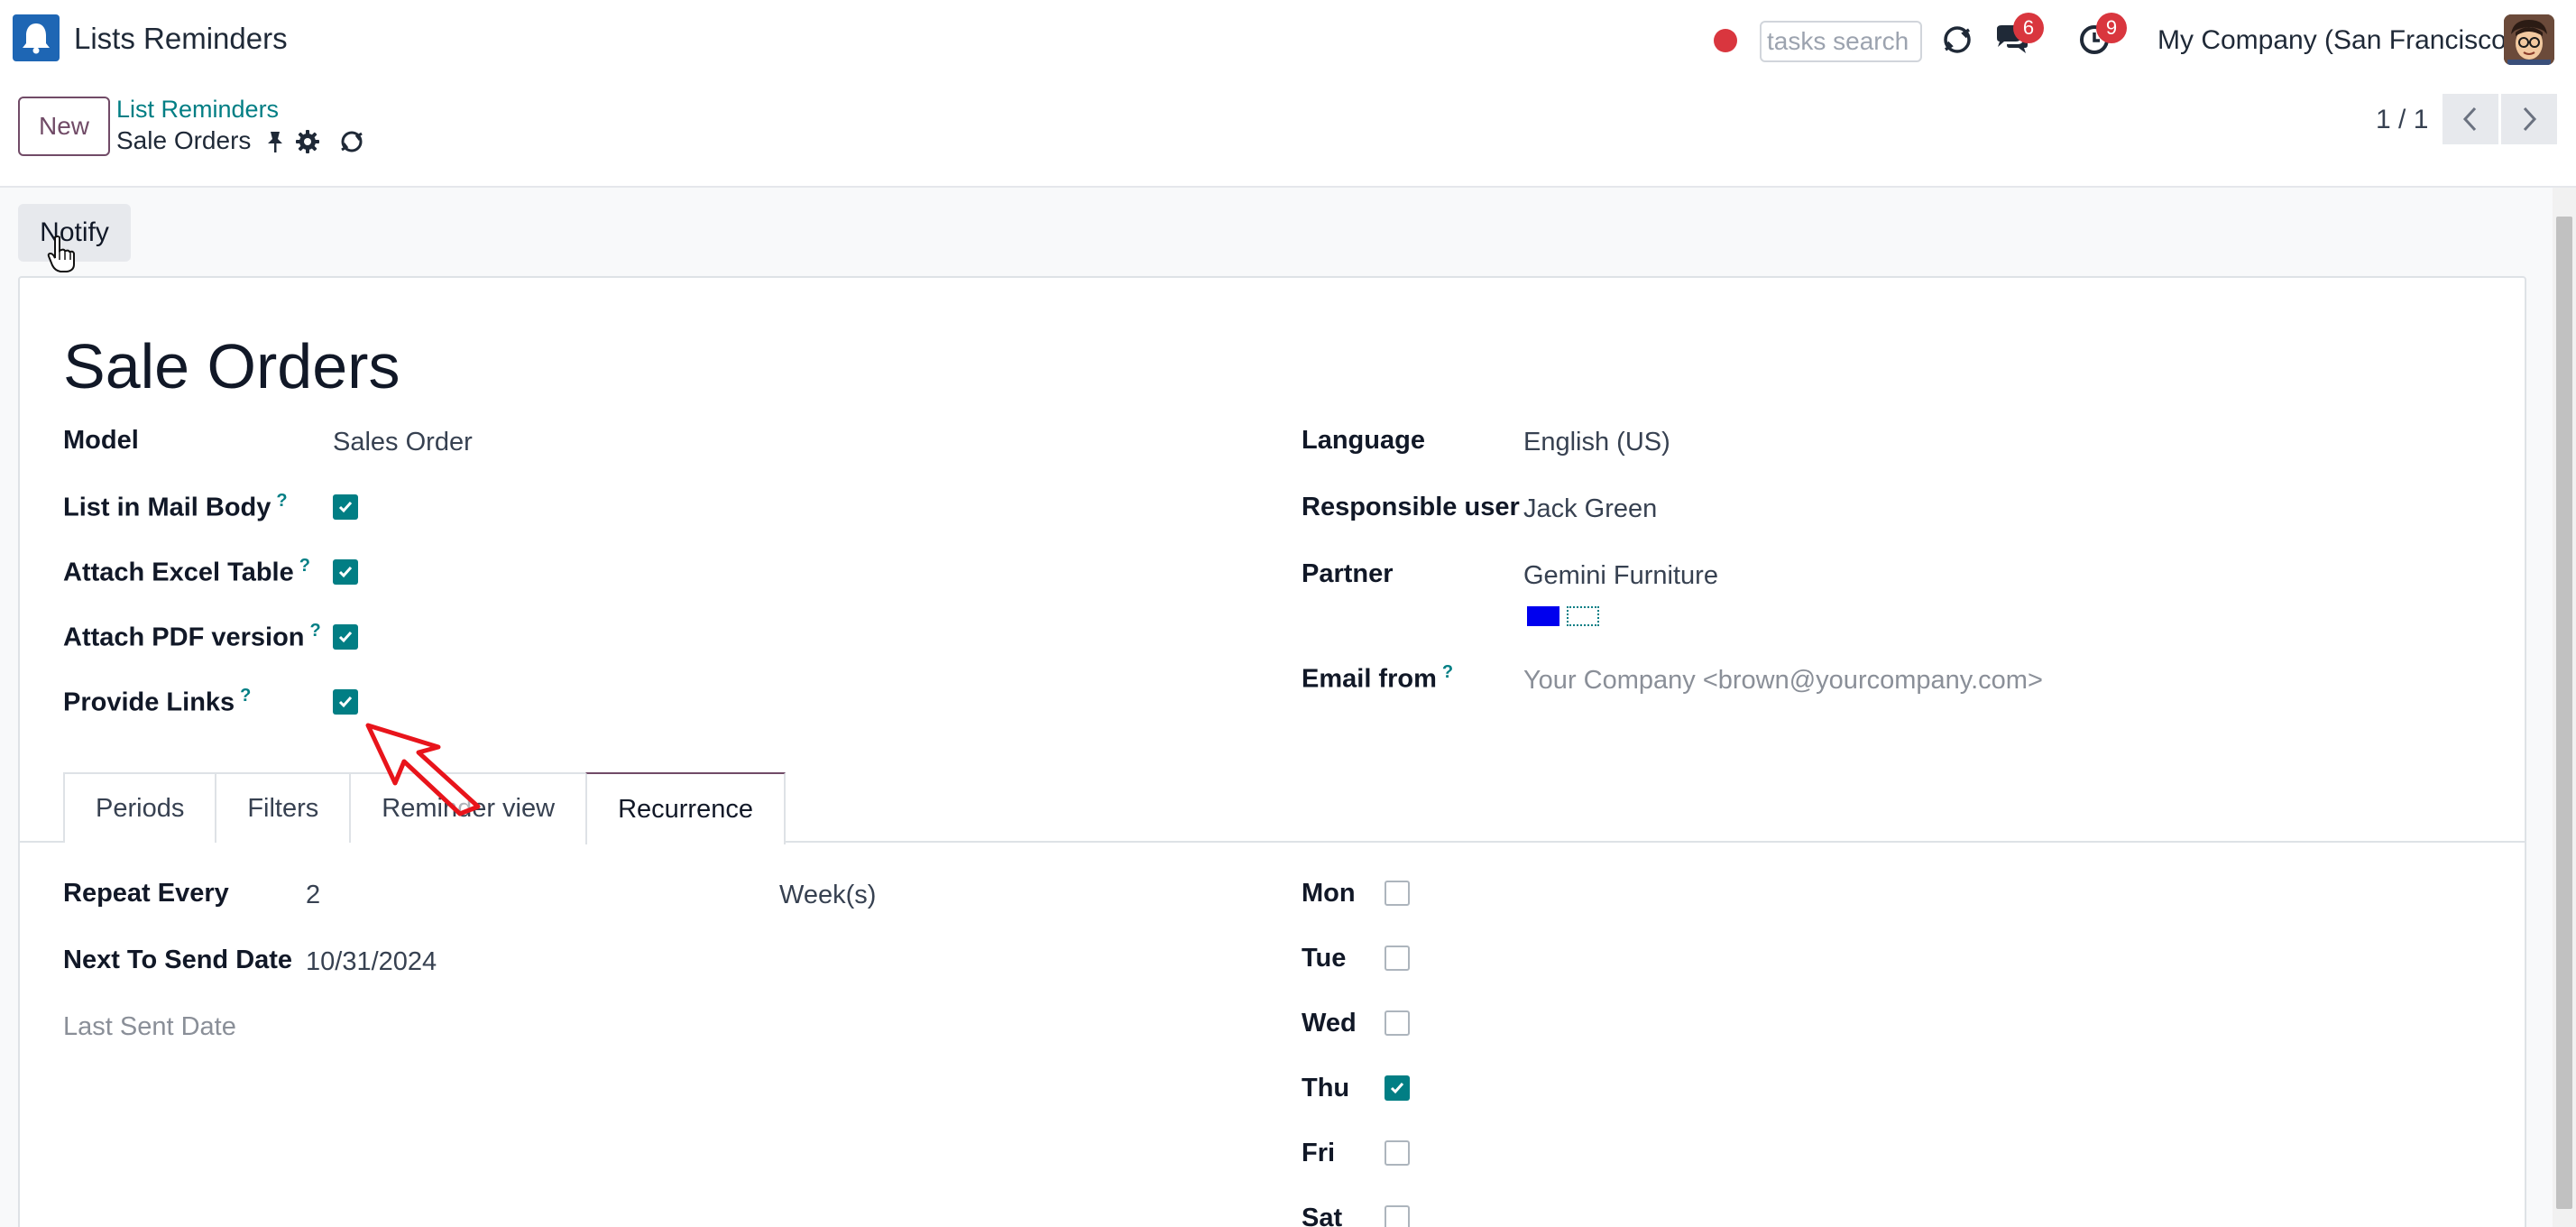 This screenshot has height=1227, width=2576. Describe the element at coordinates (1783, 681) in the screenshot. I see `email-from-input: Your Company <brown@yourcompany.com>` at that location.